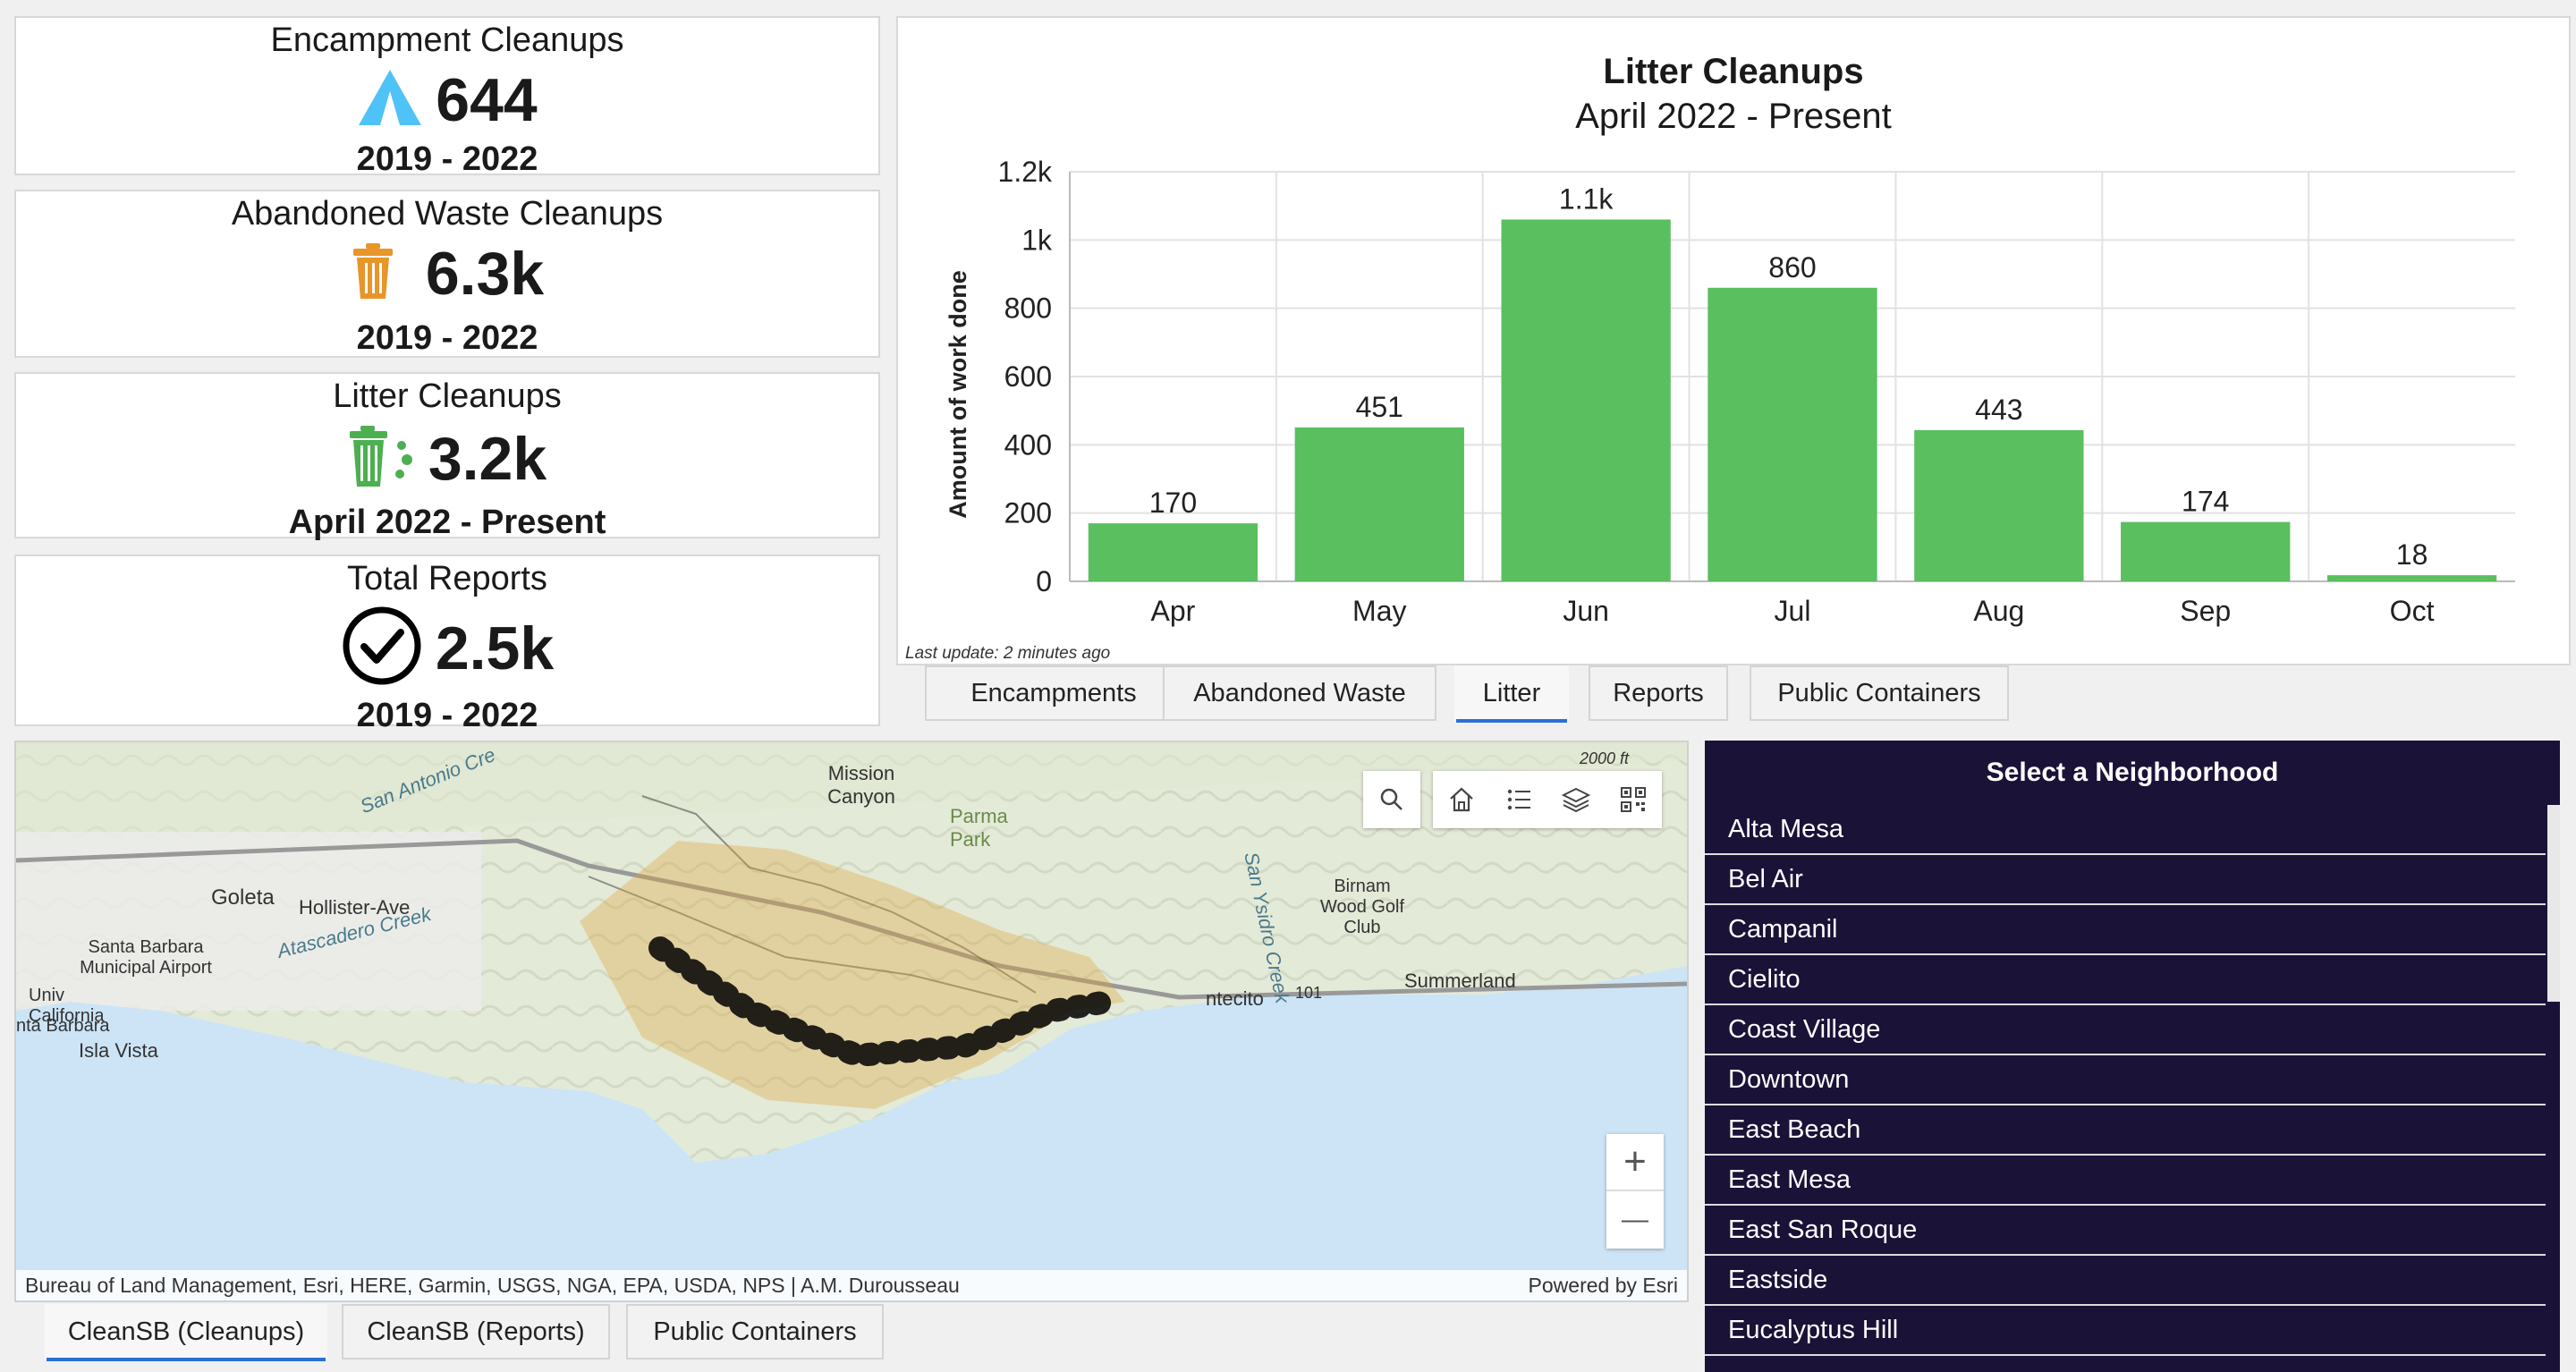 The image size is (2576, 1372). Describe the element at coordinates (1379, 504) in the screenshot. I see `bar-may` at that location.